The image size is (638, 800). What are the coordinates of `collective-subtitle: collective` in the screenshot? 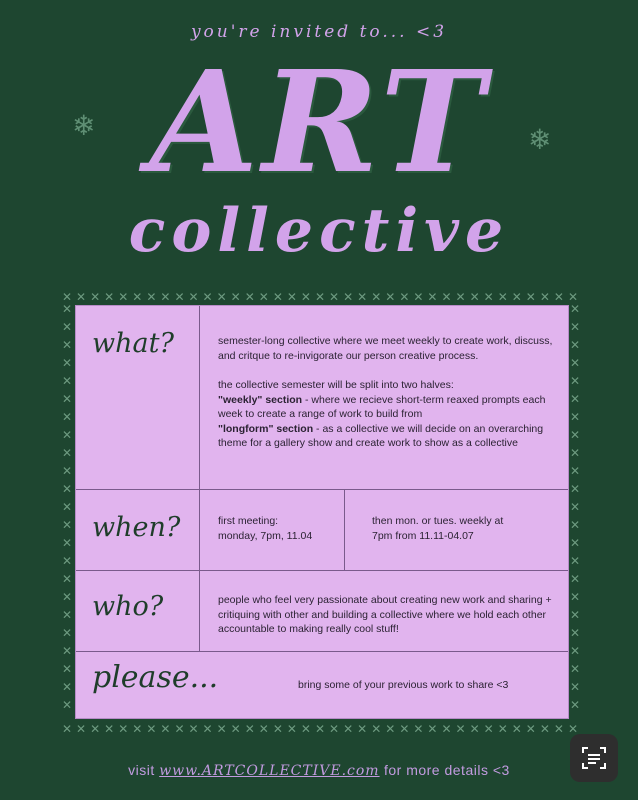 It's located at (319, 231).